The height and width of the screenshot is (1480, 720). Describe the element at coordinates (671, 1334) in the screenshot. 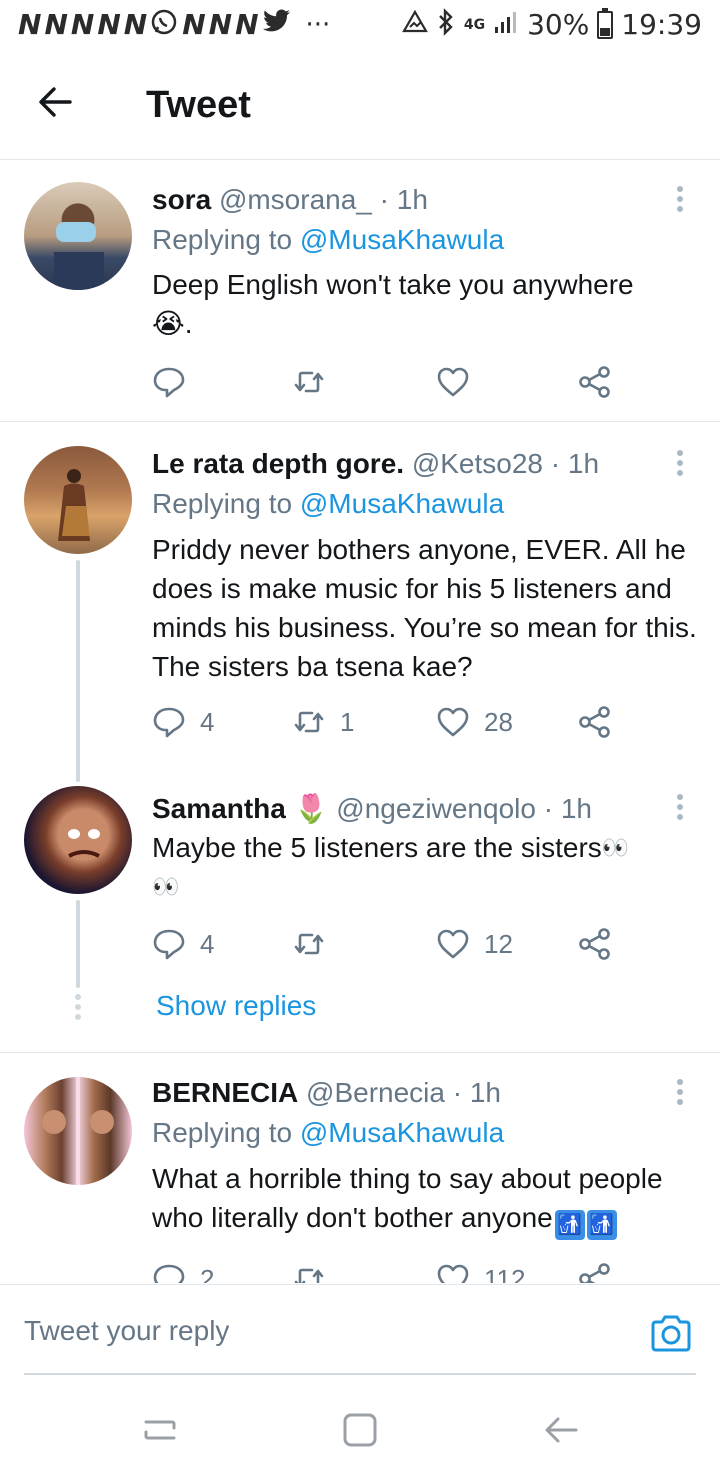

I see `camera-button` at that location.